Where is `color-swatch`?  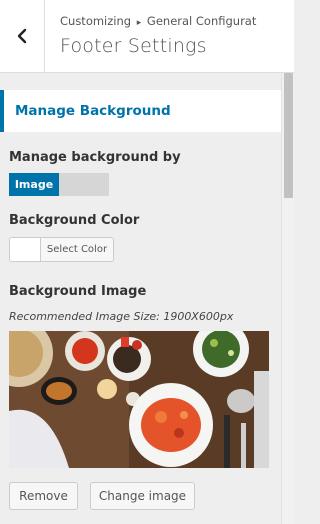 color-swatch is located at coordinates (25, 249).